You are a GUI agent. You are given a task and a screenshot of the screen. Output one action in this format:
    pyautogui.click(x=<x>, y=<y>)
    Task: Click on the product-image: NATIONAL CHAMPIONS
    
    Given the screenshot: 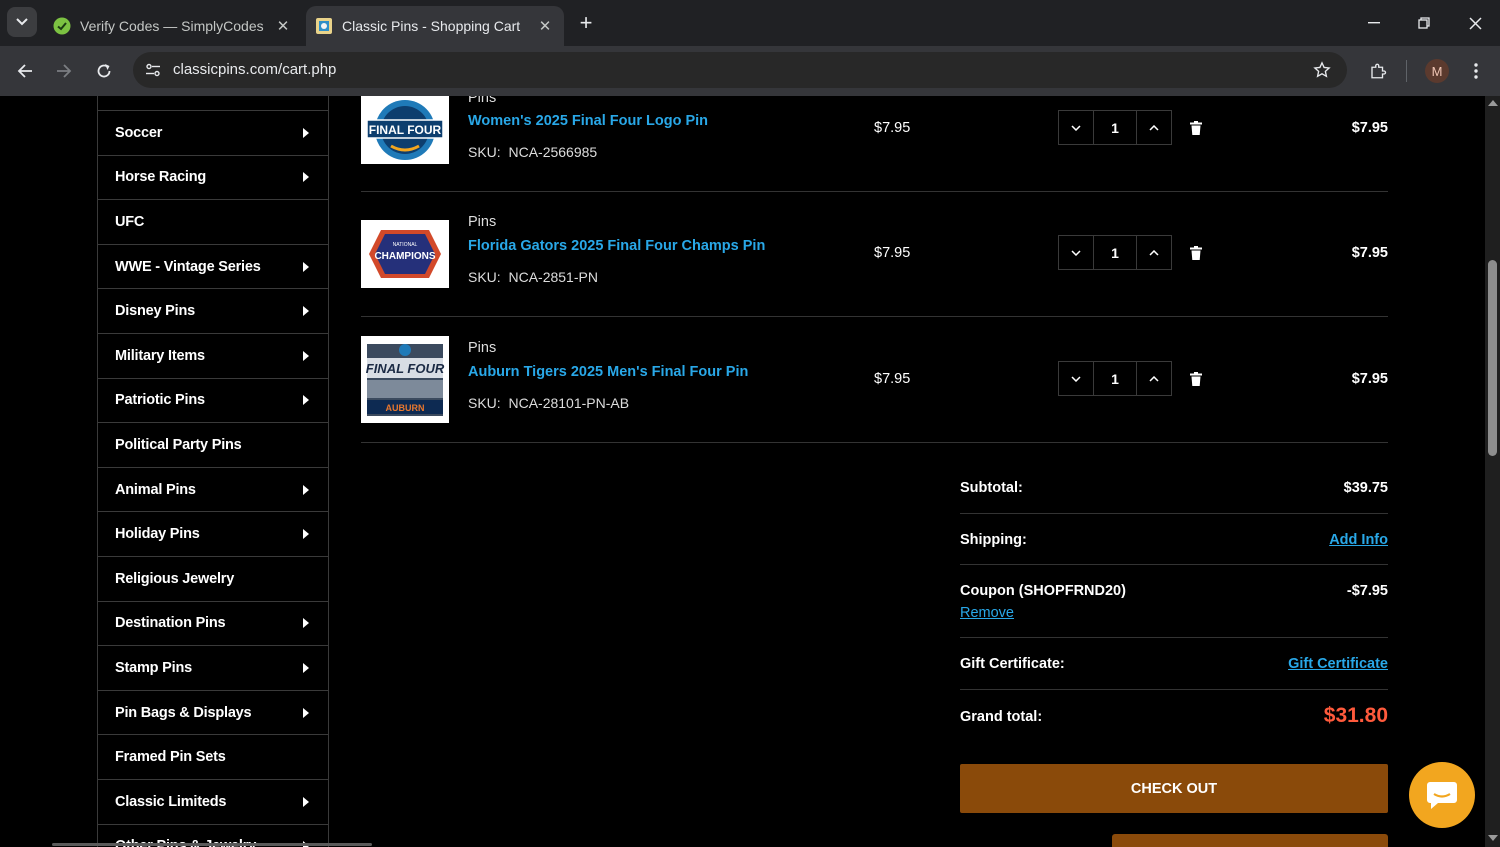 What is the action you would take?
    pyautogui.click(x=405, y=254)
    